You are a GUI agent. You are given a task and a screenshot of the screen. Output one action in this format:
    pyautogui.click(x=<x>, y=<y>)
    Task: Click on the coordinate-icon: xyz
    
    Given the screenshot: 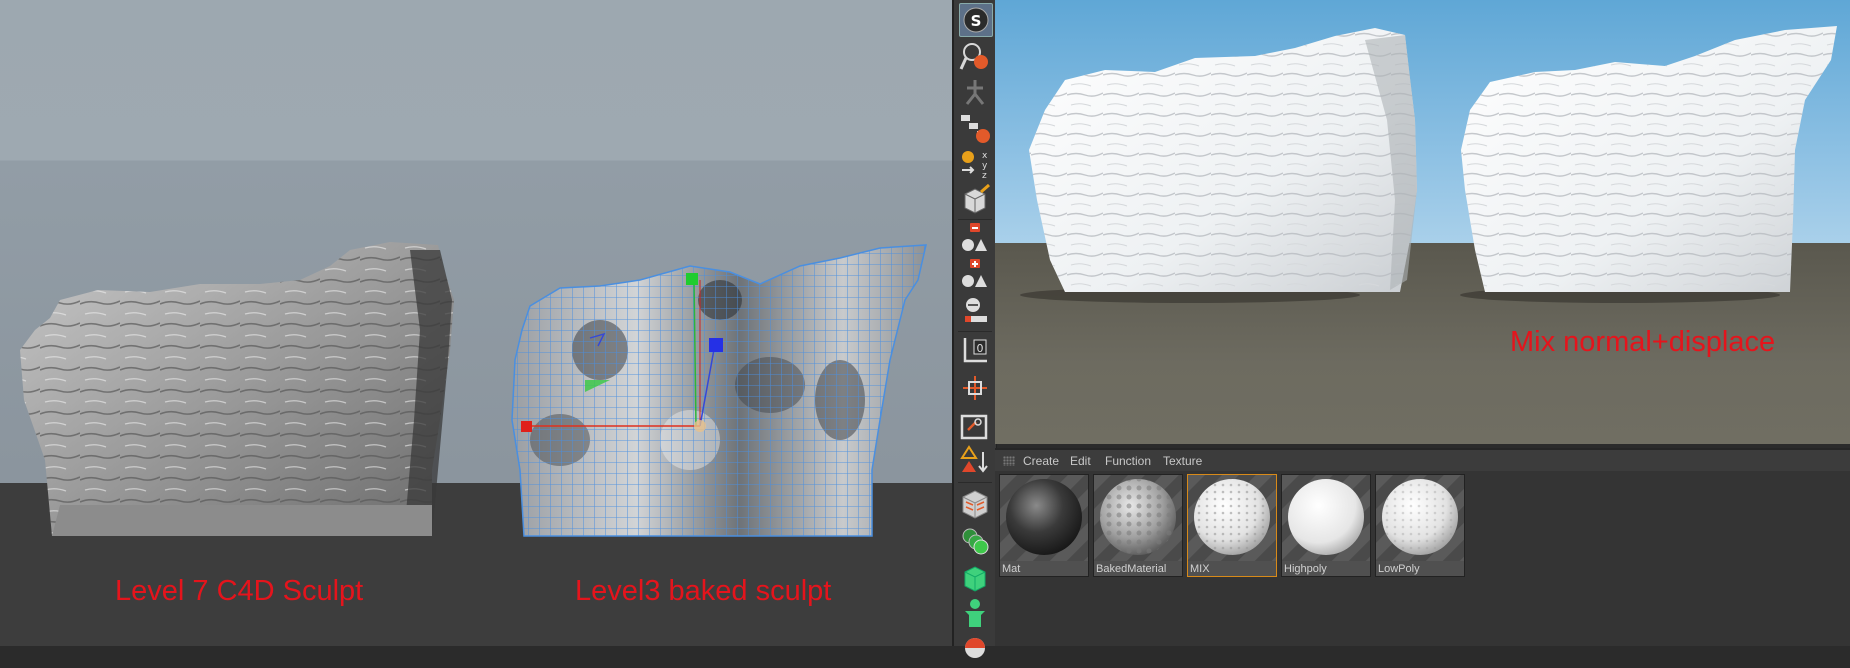 What is the action you would take?
    pyautogui.click(x=975, y=164)
    